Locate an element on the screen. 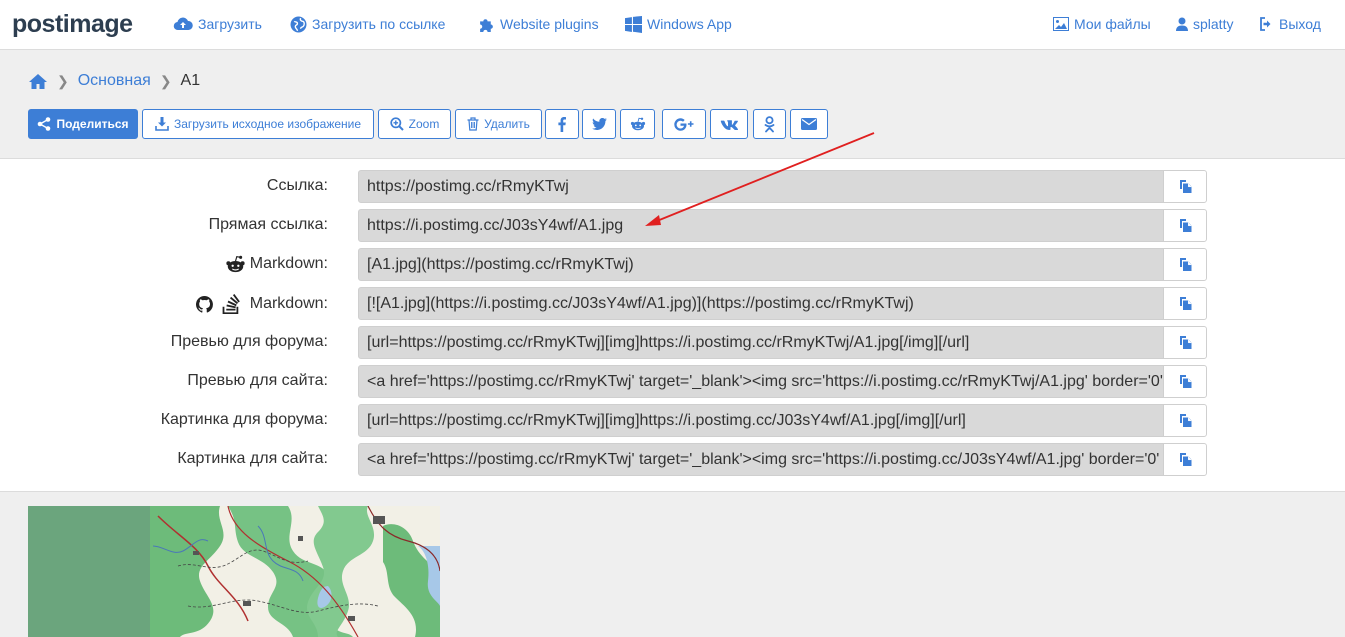 The height and width of the screenshot is (637, 1345). link-field: [A1.jpg](https://postimg.cc/rRmyKTwj) is located at coordinates (761, 264).